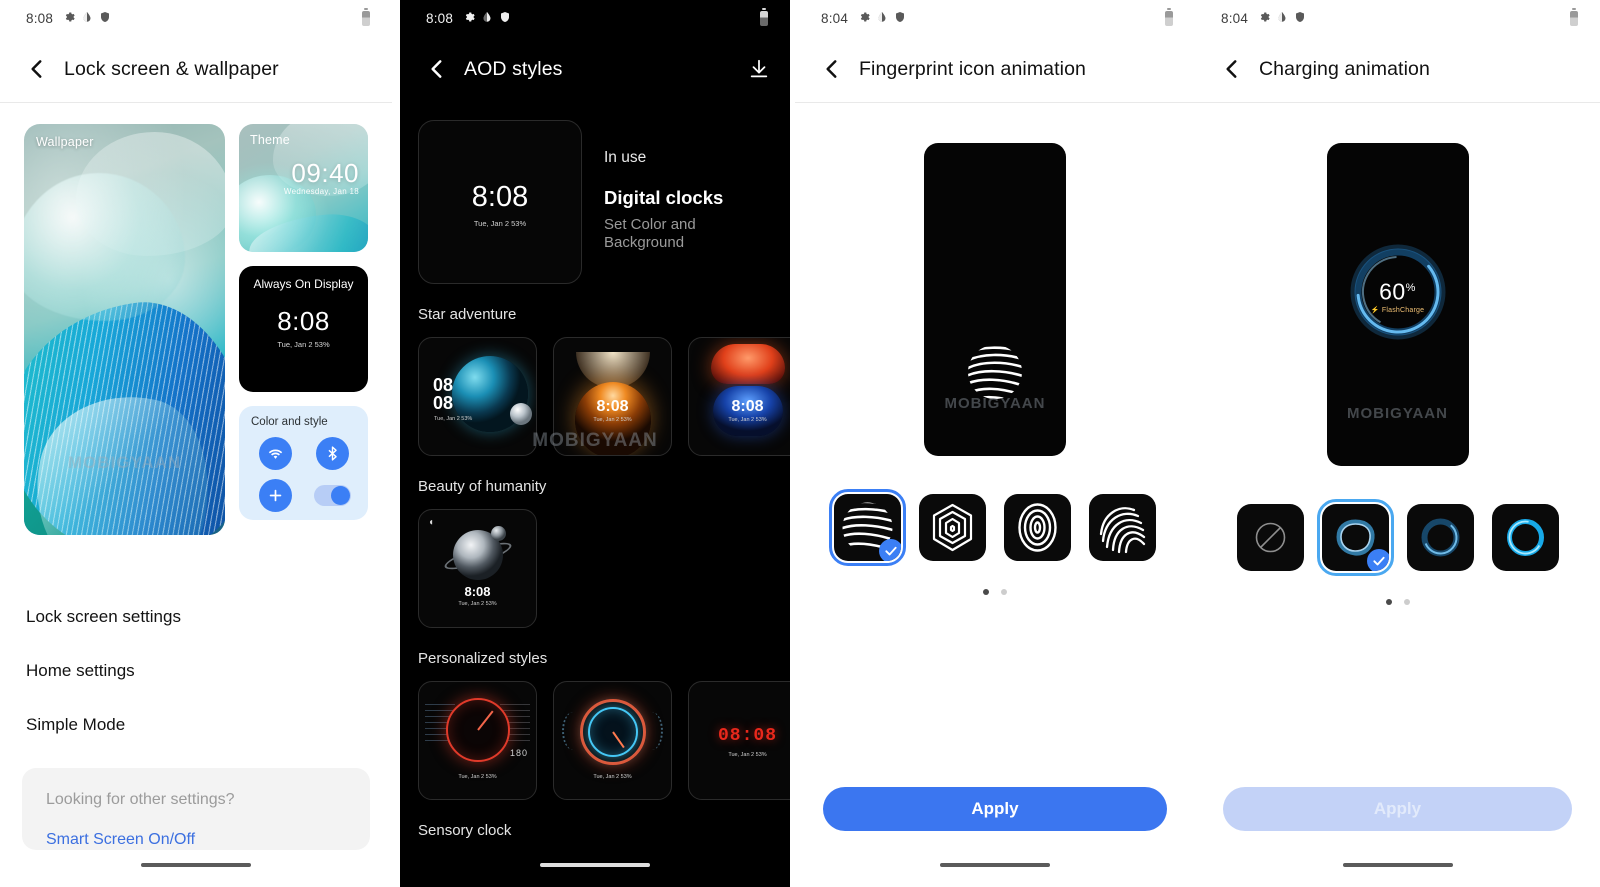 The width and height of the screenshot is (1600, 887). Describe the element at coordinates (65, 142) in the screenshot. I see `wallpaper-card-label: Wallpaper` at that location.